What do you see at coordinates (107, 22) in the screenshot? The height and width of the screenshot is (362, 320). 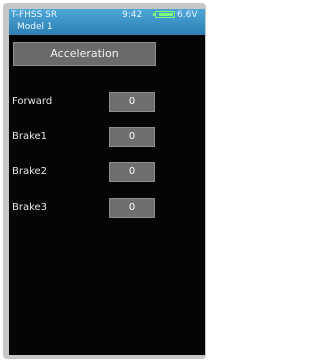 I see `status-bar: T-FHSS SR Model 1 9:42 6.6V` at bounding box center [107, 22].